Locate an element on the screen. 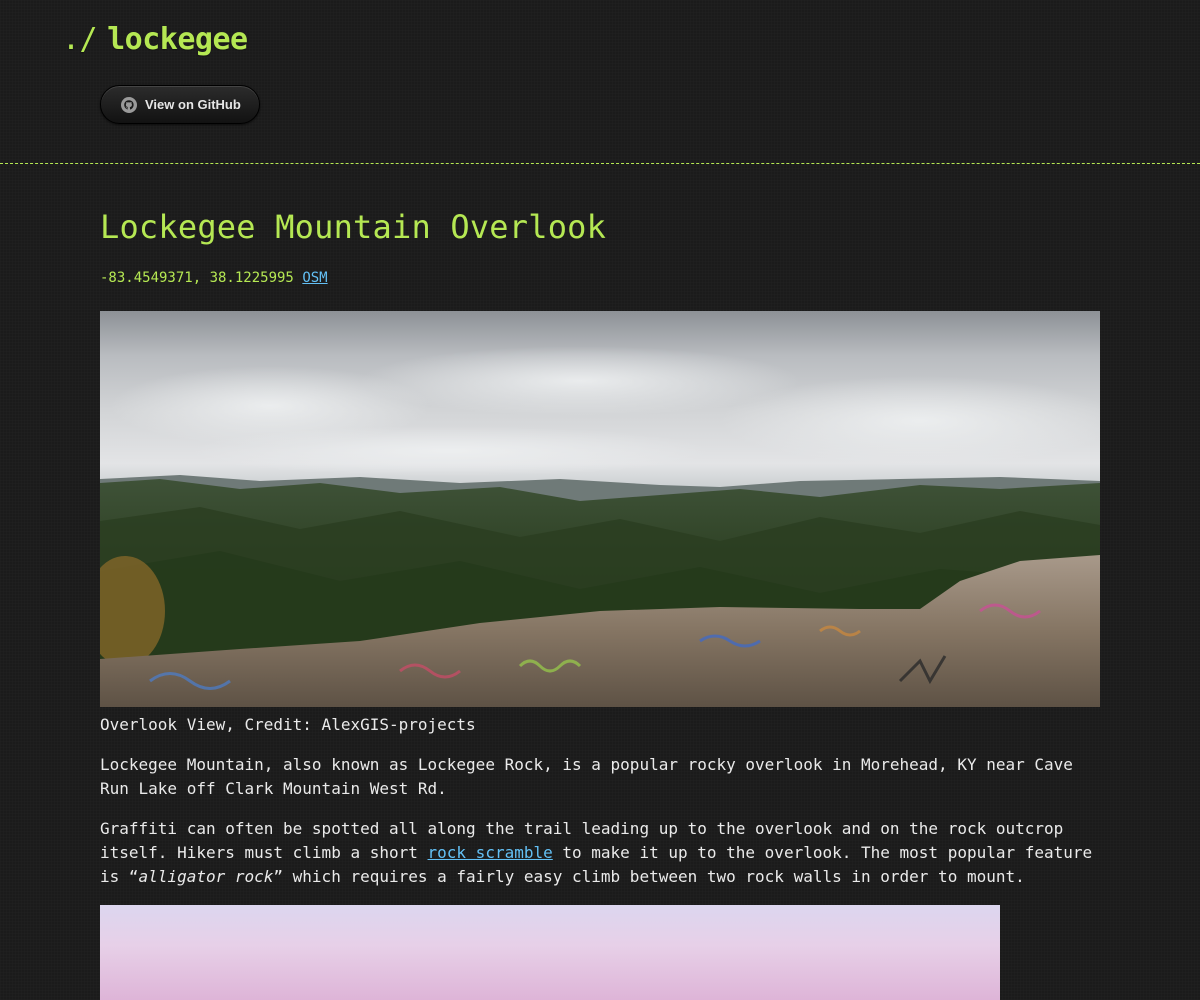 The image size is (1200, 1000). view-on-github-button: View on GitHub is located at coordinates (180, 104).